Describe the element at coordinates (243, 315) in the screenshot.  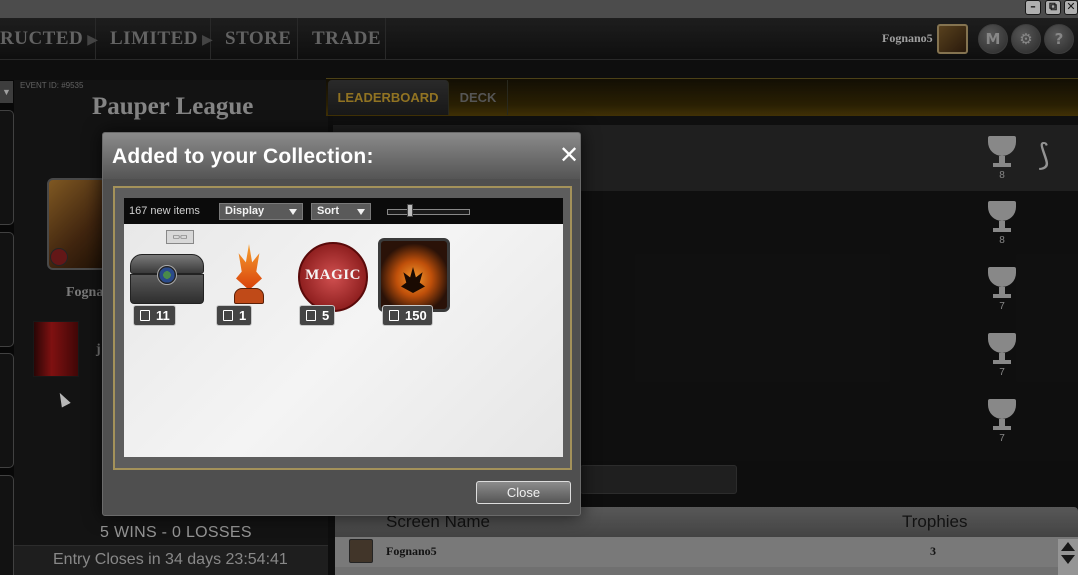
I see `quantity-value: 1` at that location.